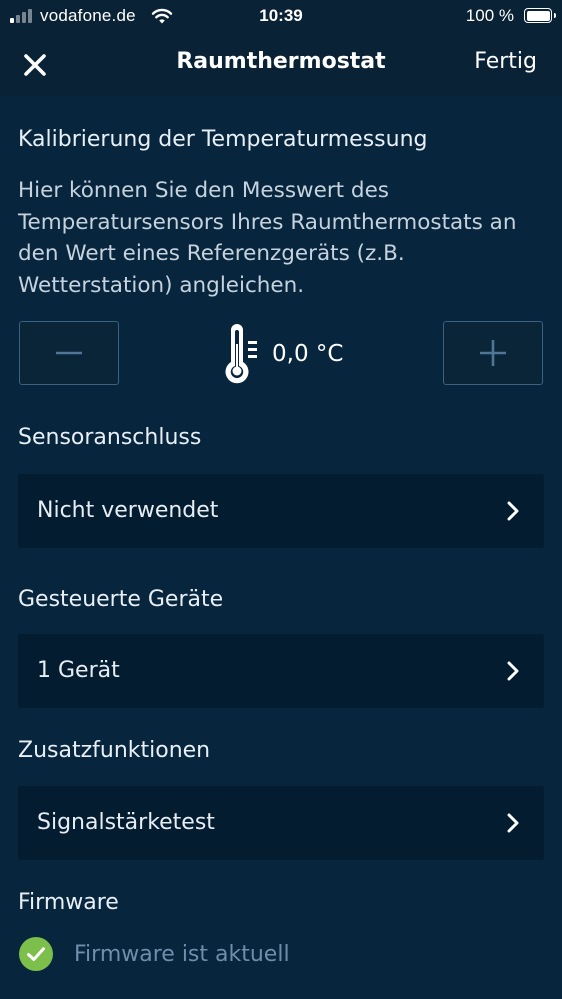  I want to click on firmware-status: Firmware ist aktuell, so click(154, 954).